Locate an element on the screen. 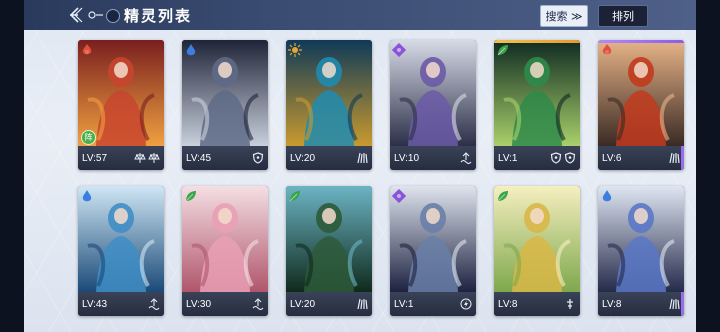 The width and height of the screenshot is (720, 332). spirit-card: LV:30 is located at coordinates (225, 251).